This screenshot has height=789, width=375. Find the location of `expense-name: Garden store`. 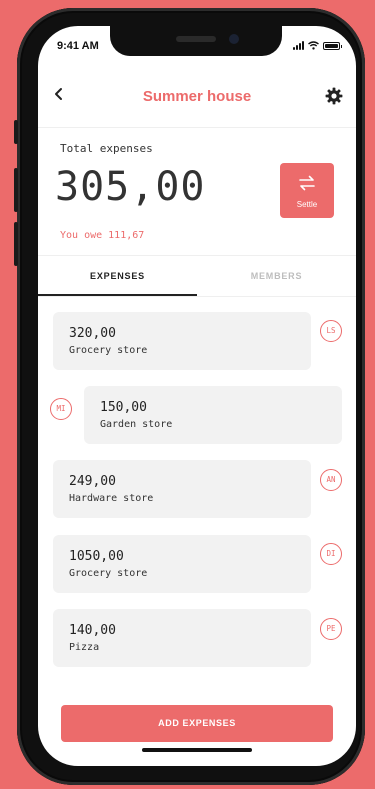

expense-name: Garden store is located at coordinates (136, 424).